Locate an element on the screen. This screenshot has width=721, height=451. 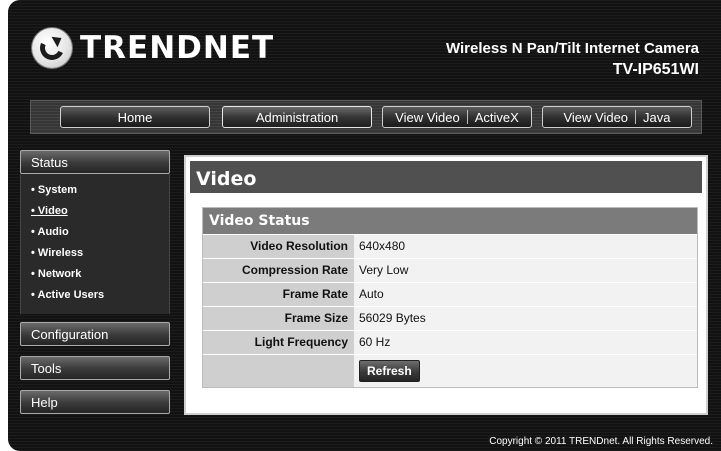
nav-view-video-java-button: View Video Java is located at coordinates (617, 117).